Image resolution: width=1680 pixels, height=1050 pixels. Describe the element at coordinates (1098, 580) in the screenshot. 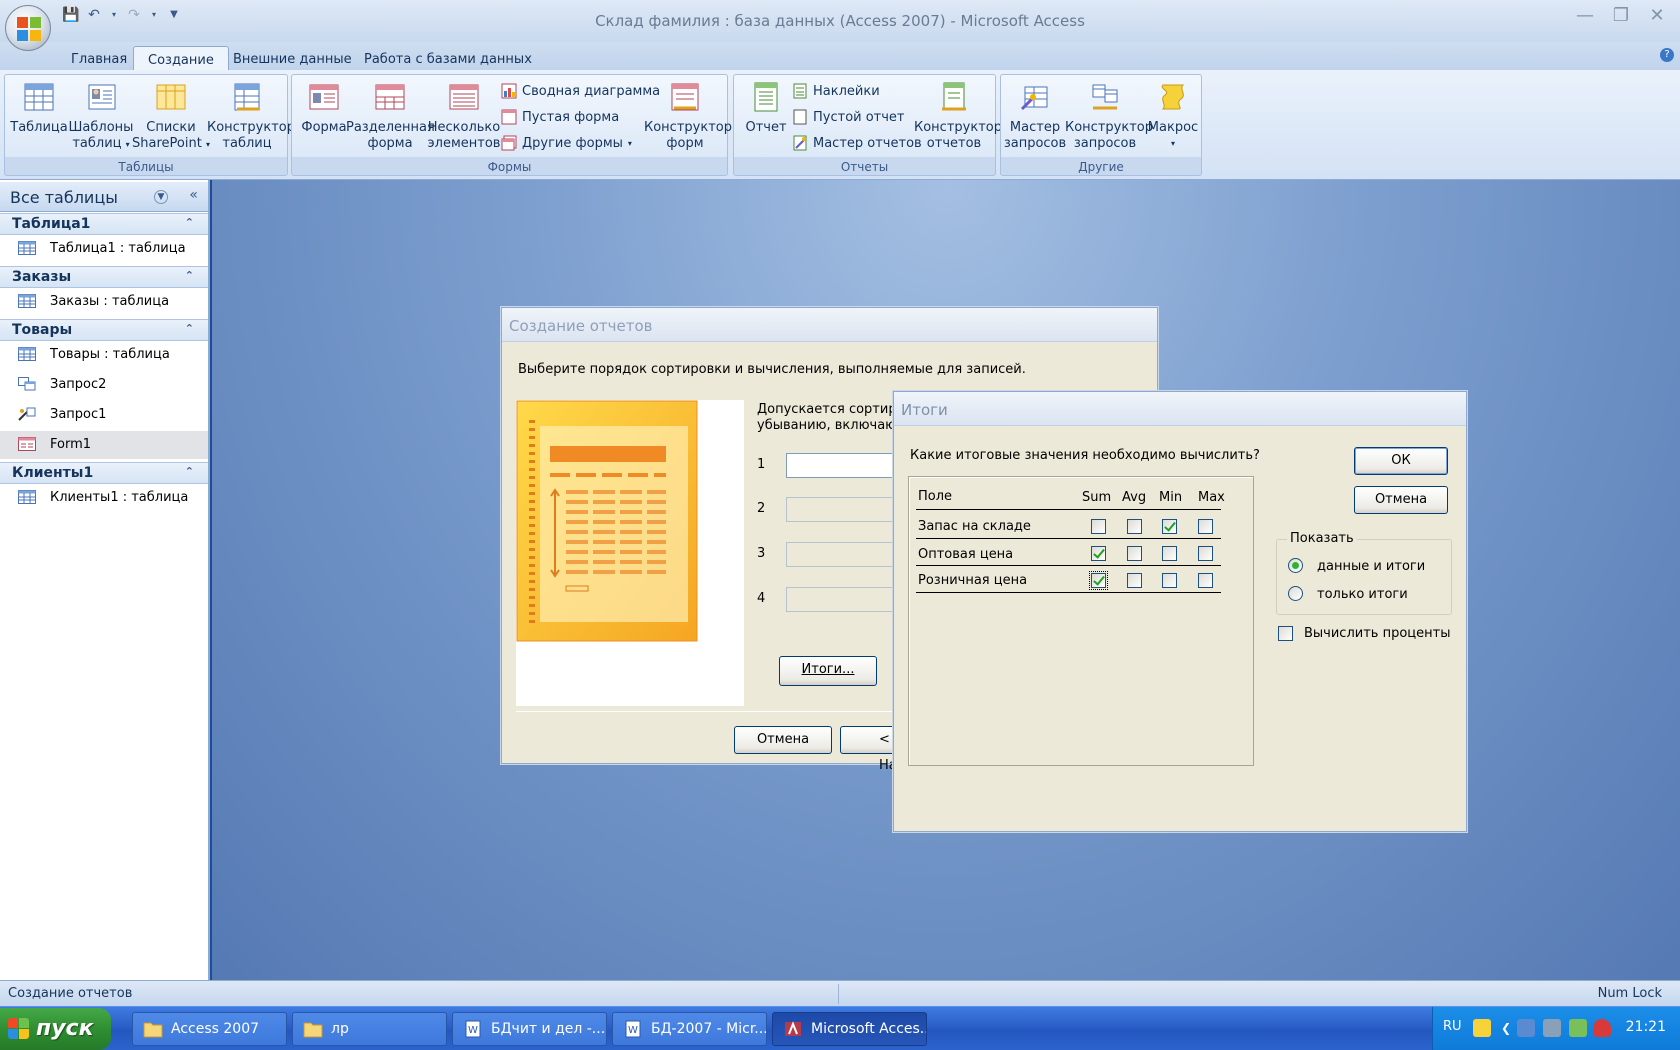

I see `checkbox-retail-sum` at that location.